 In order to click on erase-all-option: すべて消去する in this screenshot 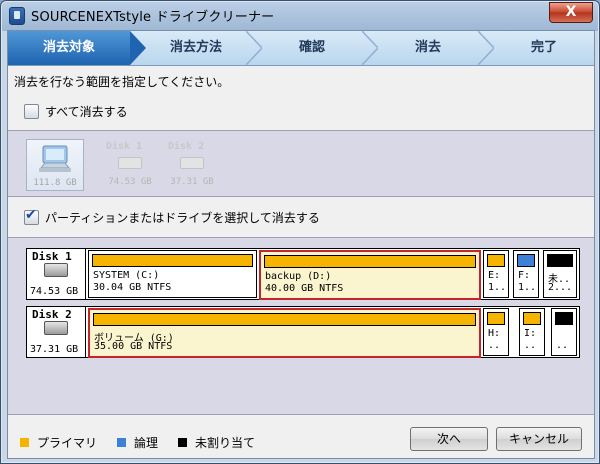, I will do `click(76, 111)`.